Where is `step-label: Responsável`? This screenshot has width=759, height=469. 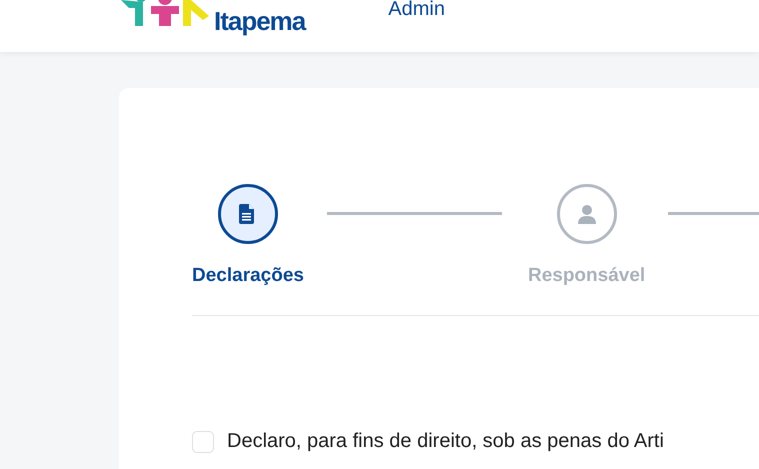
step-label: Responsável is located at coordinates (587, 276).